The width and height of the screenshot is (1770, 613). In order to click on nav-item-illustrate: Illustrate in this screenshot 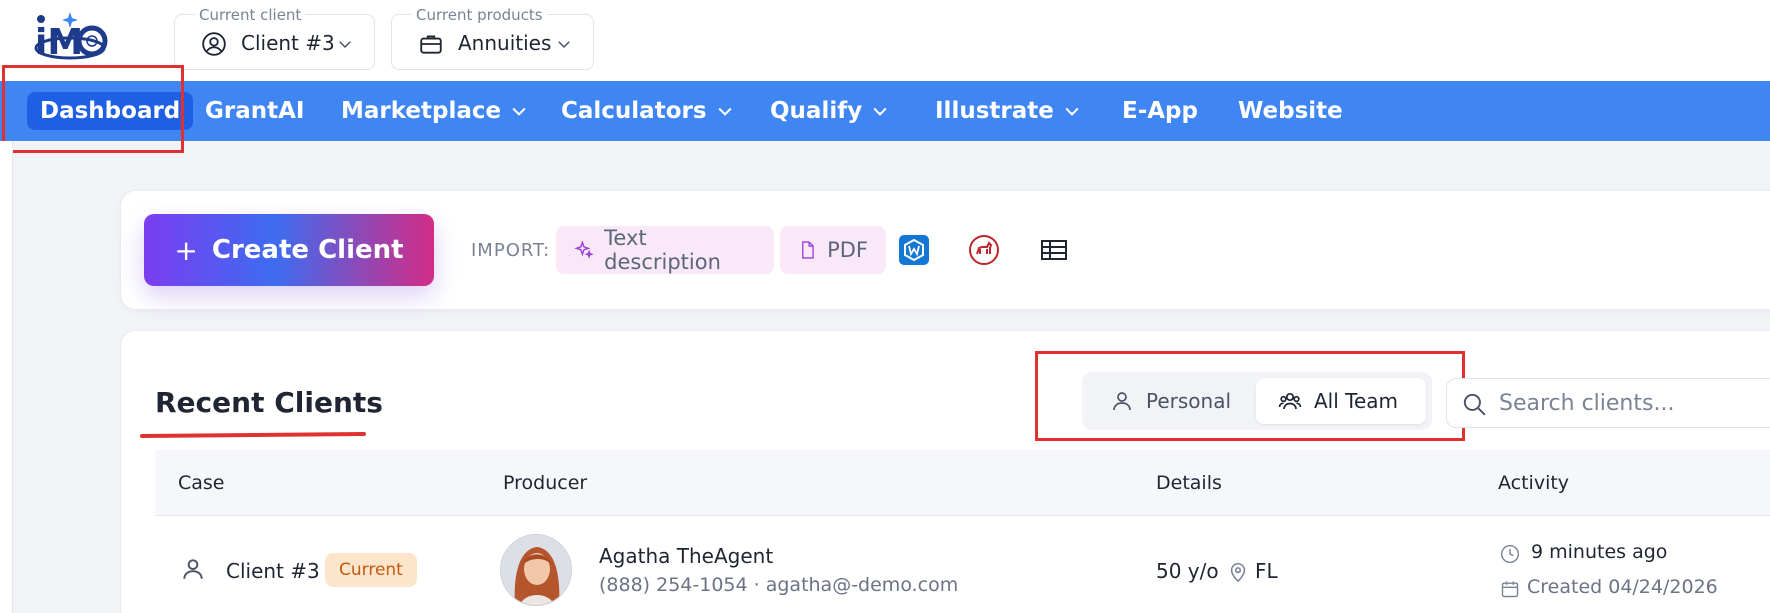, I will do `click(1008, 111)`.